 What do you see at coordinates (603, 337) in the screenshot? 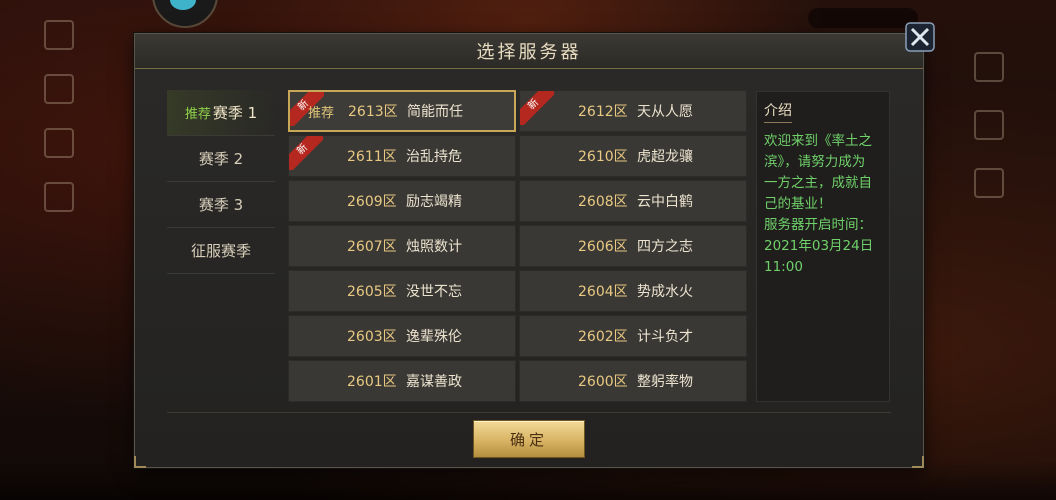
I see `server-number: 2602区` at bounding box center [603, 337].